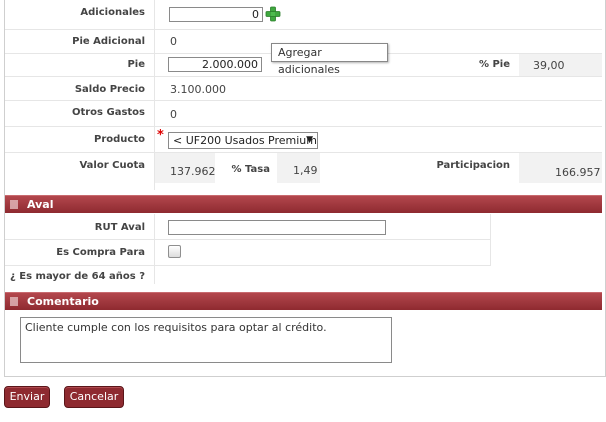 This screenshot has height=422, width=606. I want to click on participacion-value: 166.957, so click(578, 172).